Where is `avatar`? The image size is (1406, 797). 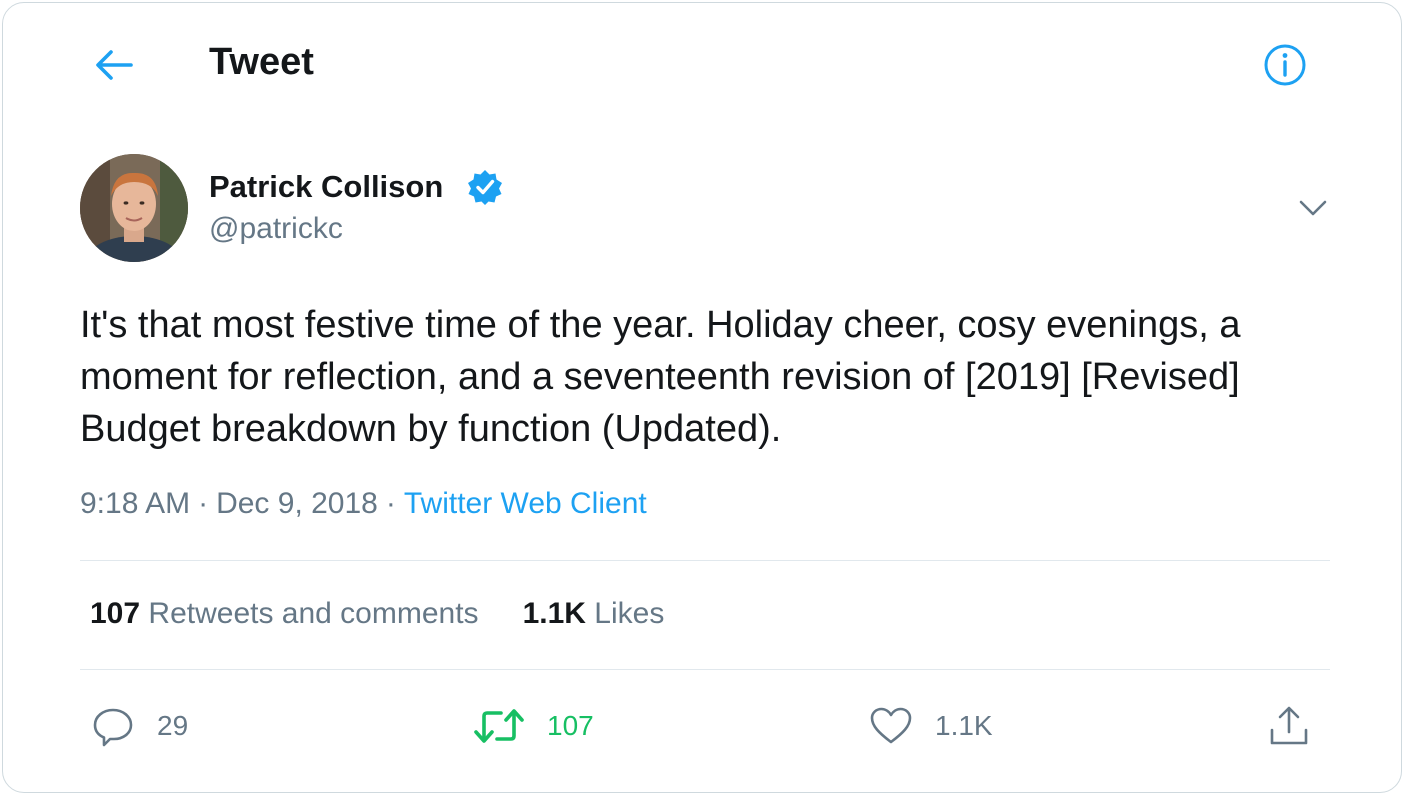
avatar is located at coordinates (134, 208).